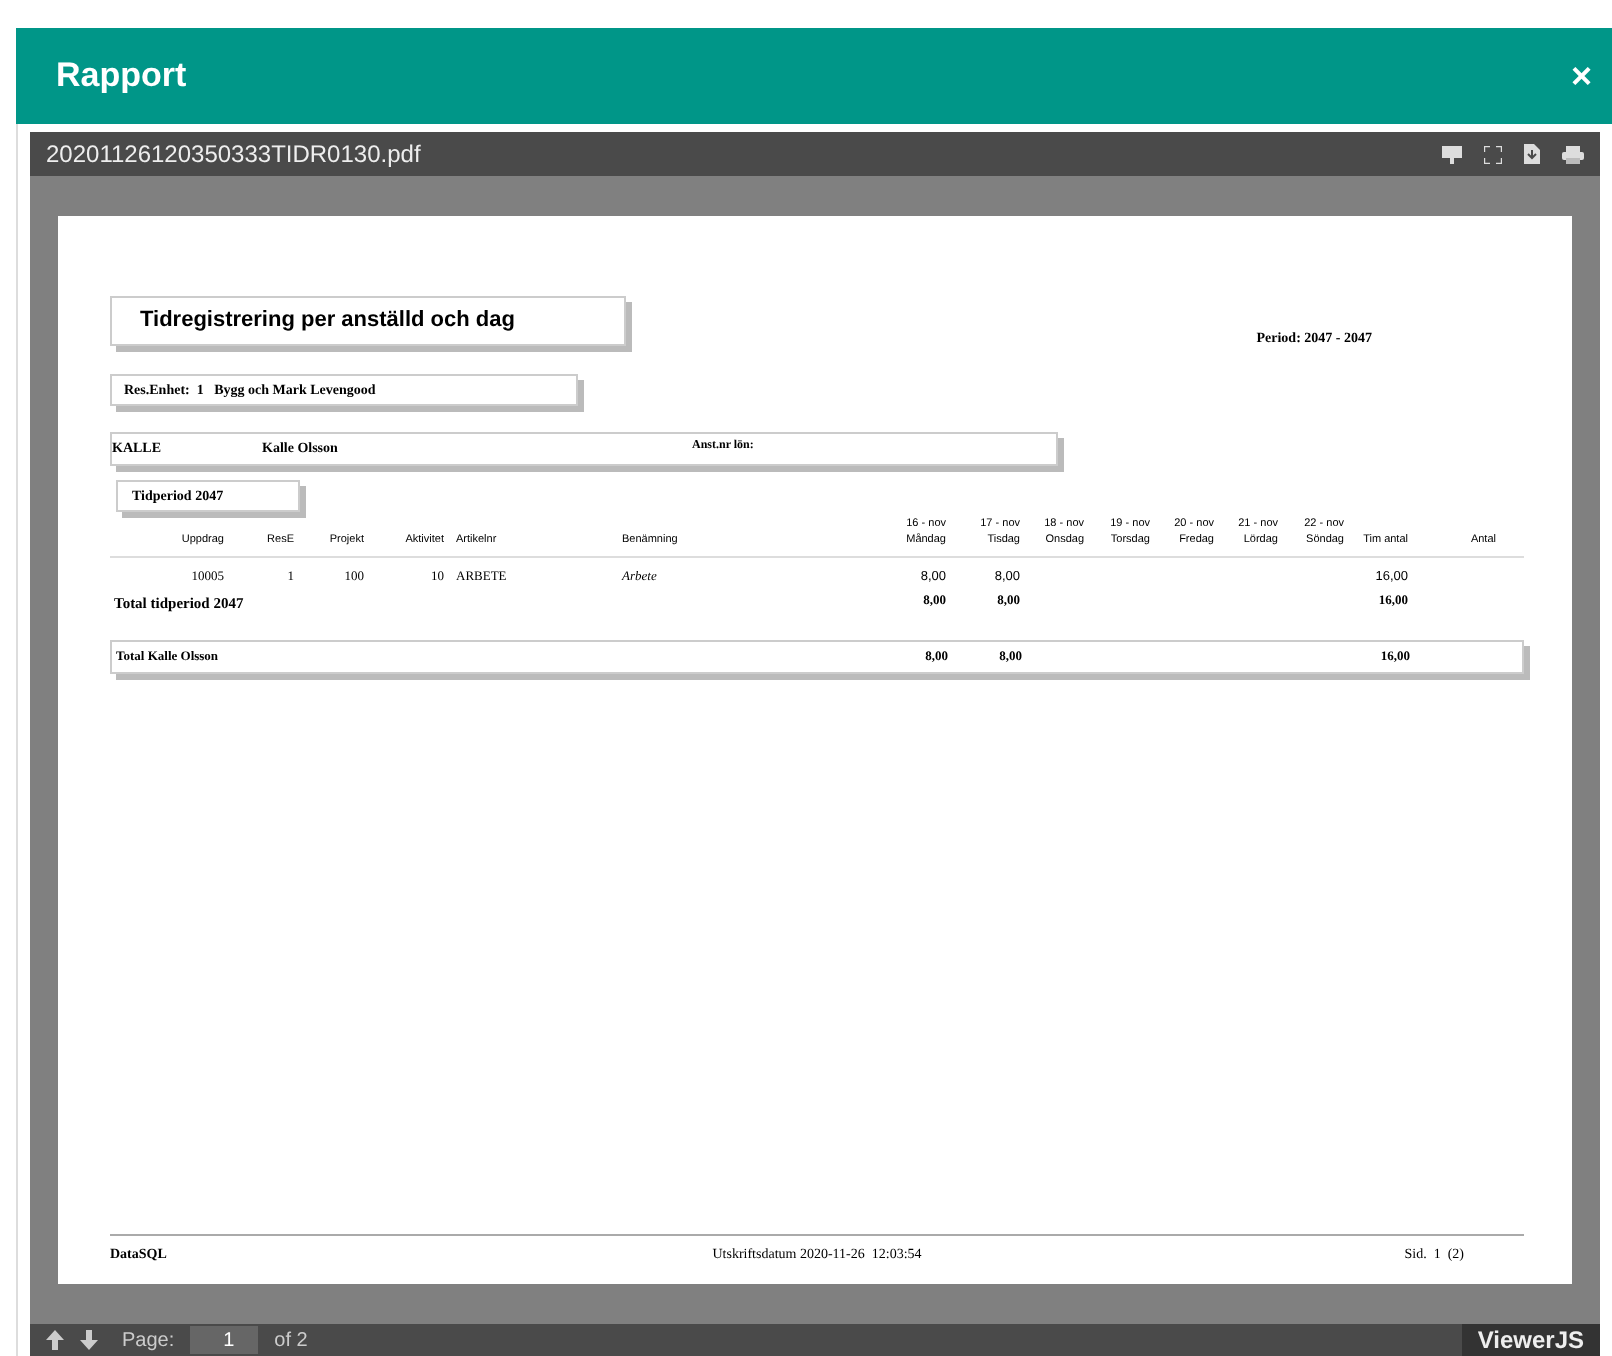 The image size is (1612, 1356). I want to click on download-icon, so click(1532, 154).